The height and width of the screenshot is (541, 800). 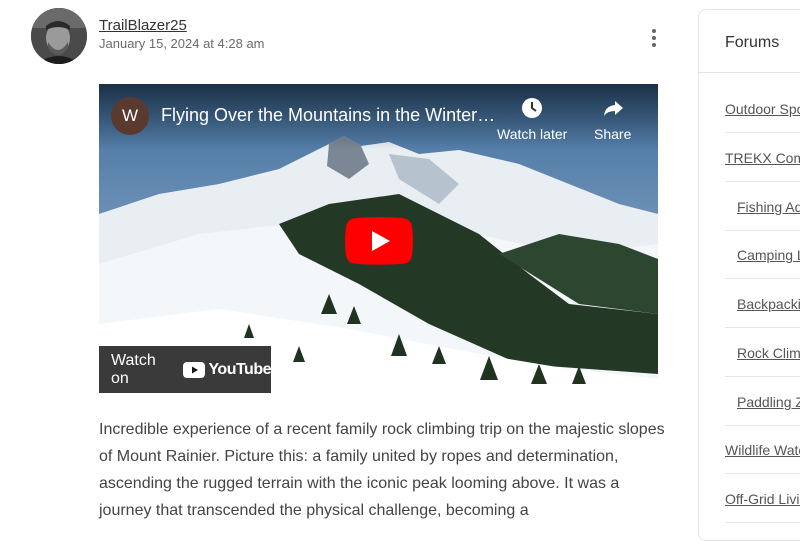 I want to click on forum-item-backpacking: Backpacking, so click(x=762, y=303).